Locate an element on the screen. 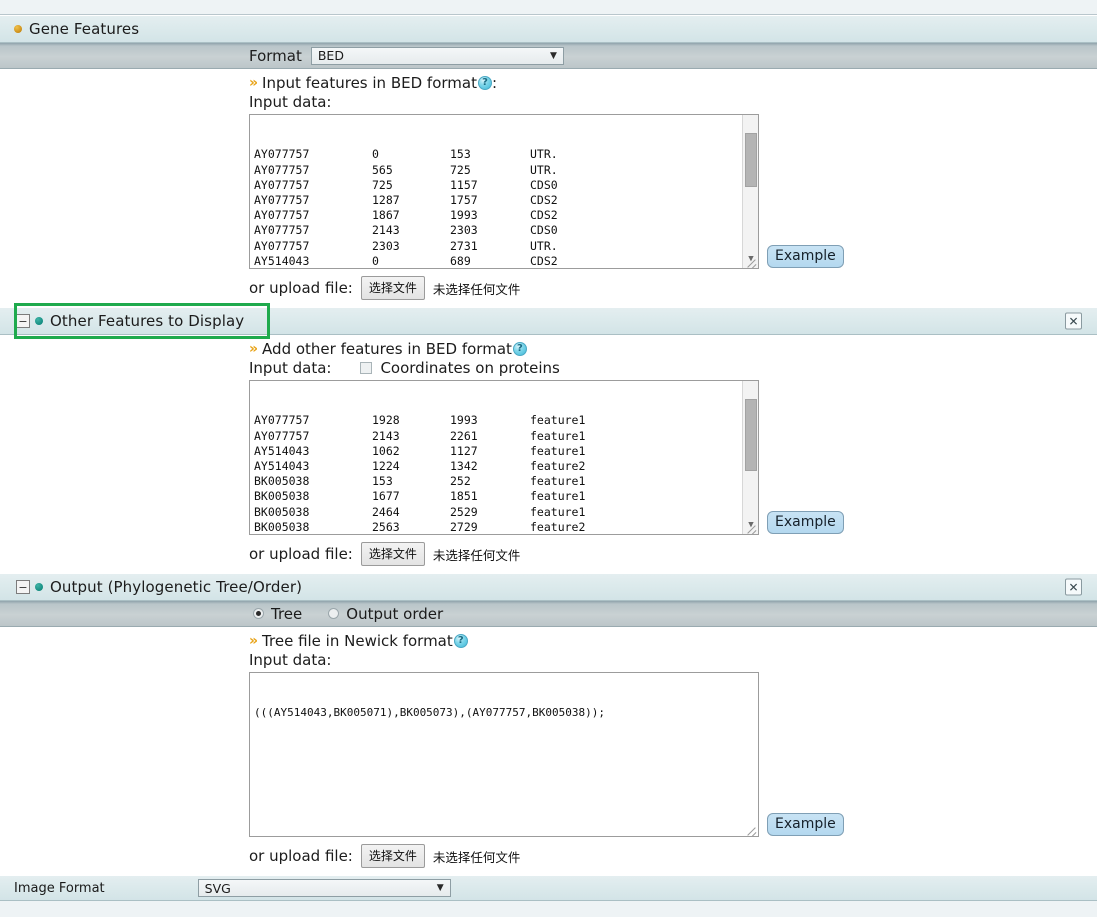 The height and width of the screenshot is (917, 1097). cell-end: 1127 is located at coordinates (464, 450).